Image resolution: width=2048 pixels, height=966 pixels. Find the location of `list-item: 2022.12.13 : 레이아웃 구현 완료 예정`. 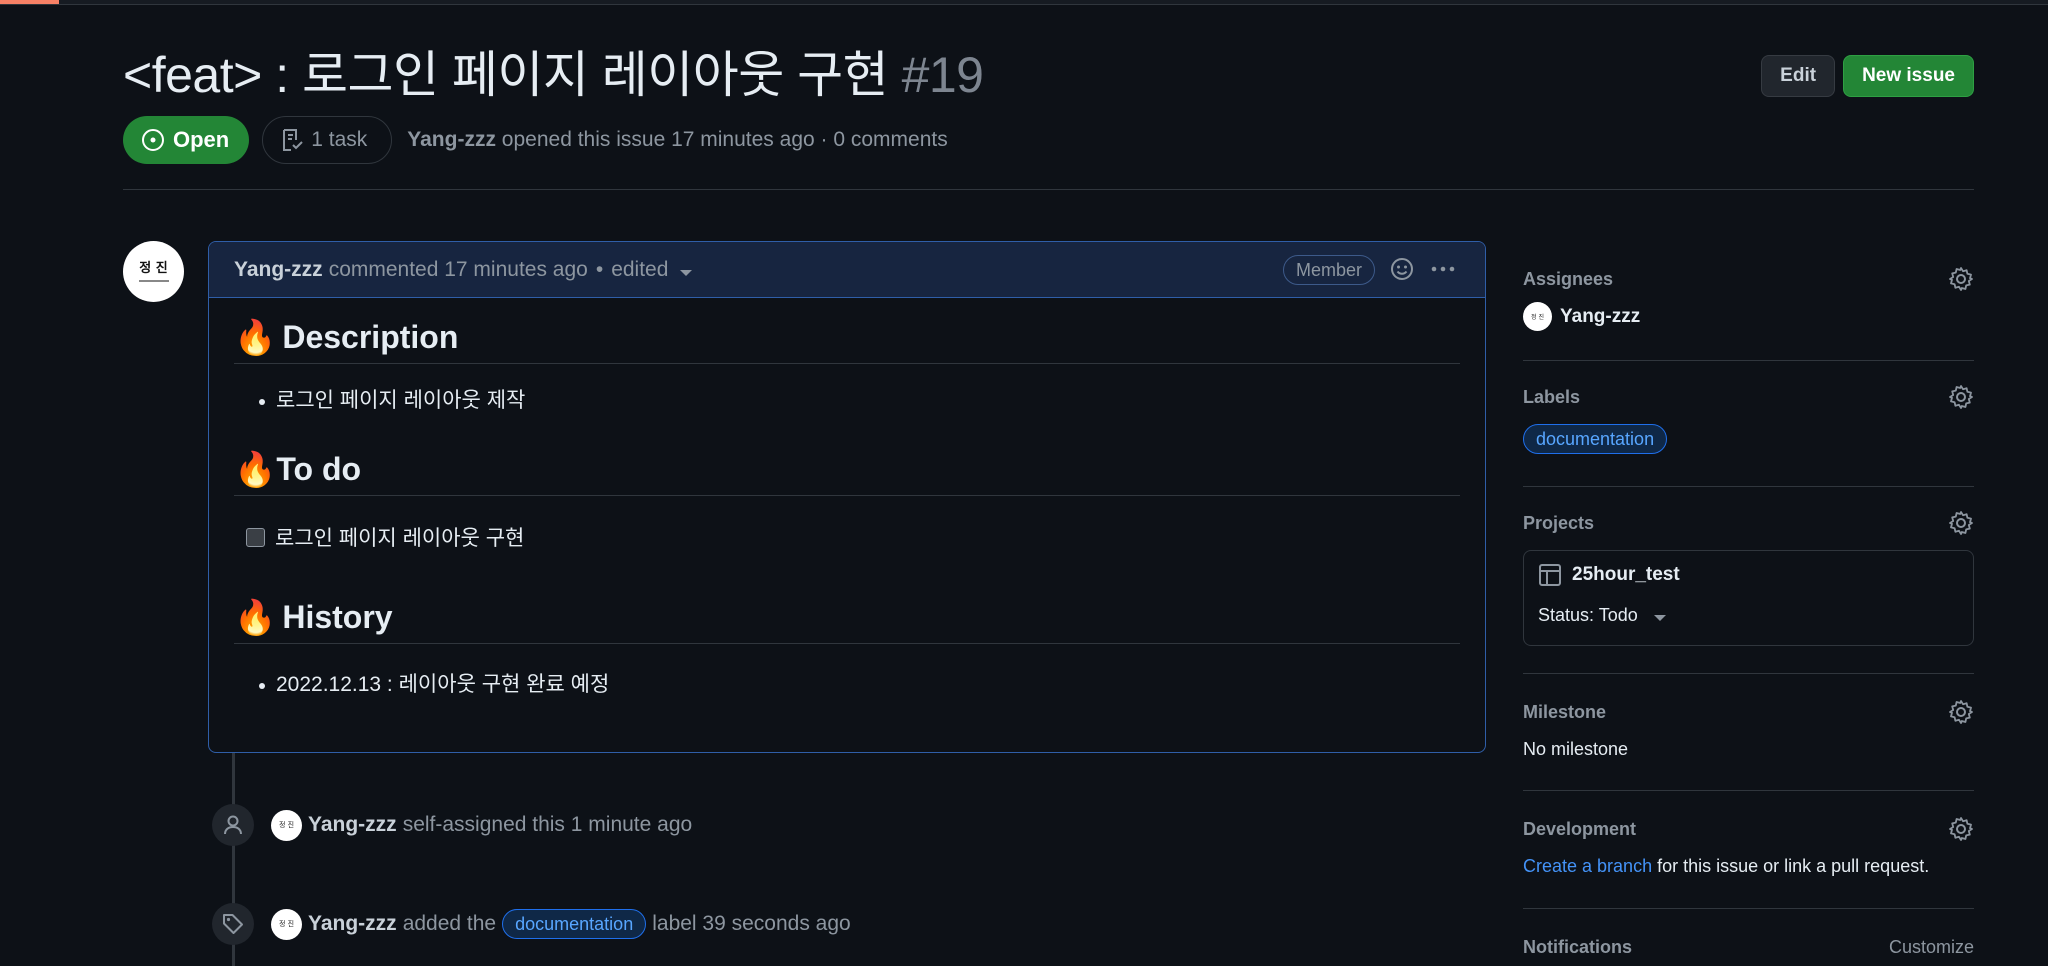

list-item: 2022.12.13 : 레이아웃 구현 완료 예정 is located at coordinates (859, 685).